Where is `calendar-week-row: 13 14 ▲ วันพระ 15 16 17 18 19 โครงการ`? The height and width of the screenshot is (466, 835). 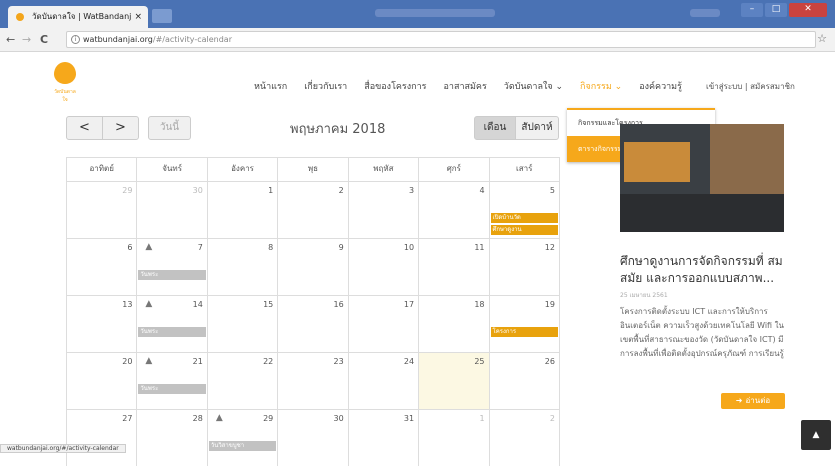 calendar-week-row: 13 14 ▲ วันพระ 15 16 17 18 19 โครงการ is located at coordinates (313, 323).